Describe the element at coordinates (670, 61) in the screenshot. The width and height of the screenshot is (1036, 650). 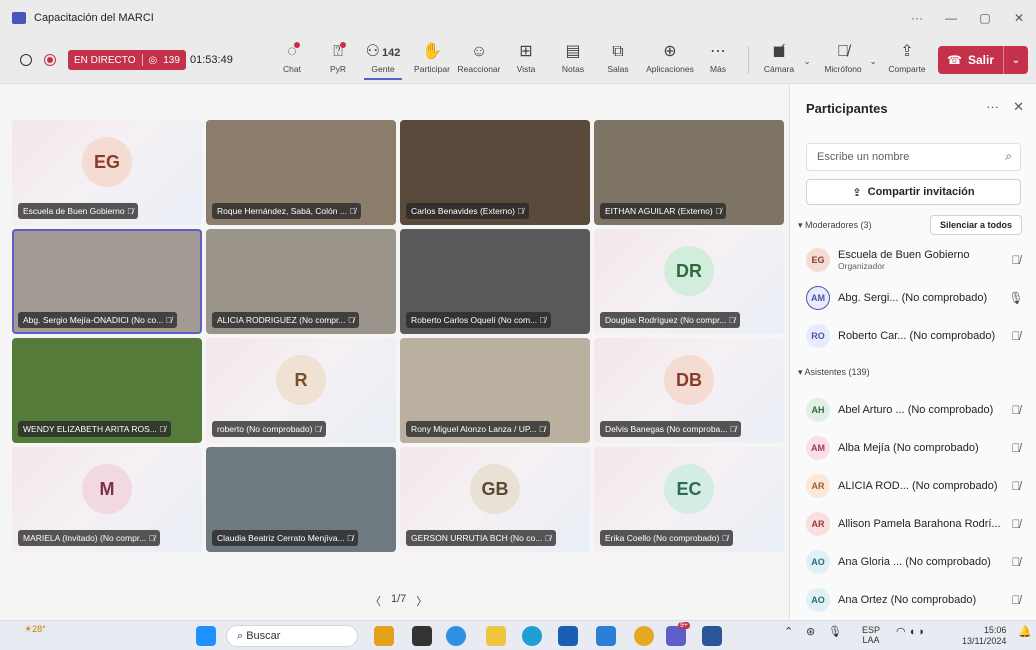
I see `apps-button: ⊕ Aplicaciones` at that location.